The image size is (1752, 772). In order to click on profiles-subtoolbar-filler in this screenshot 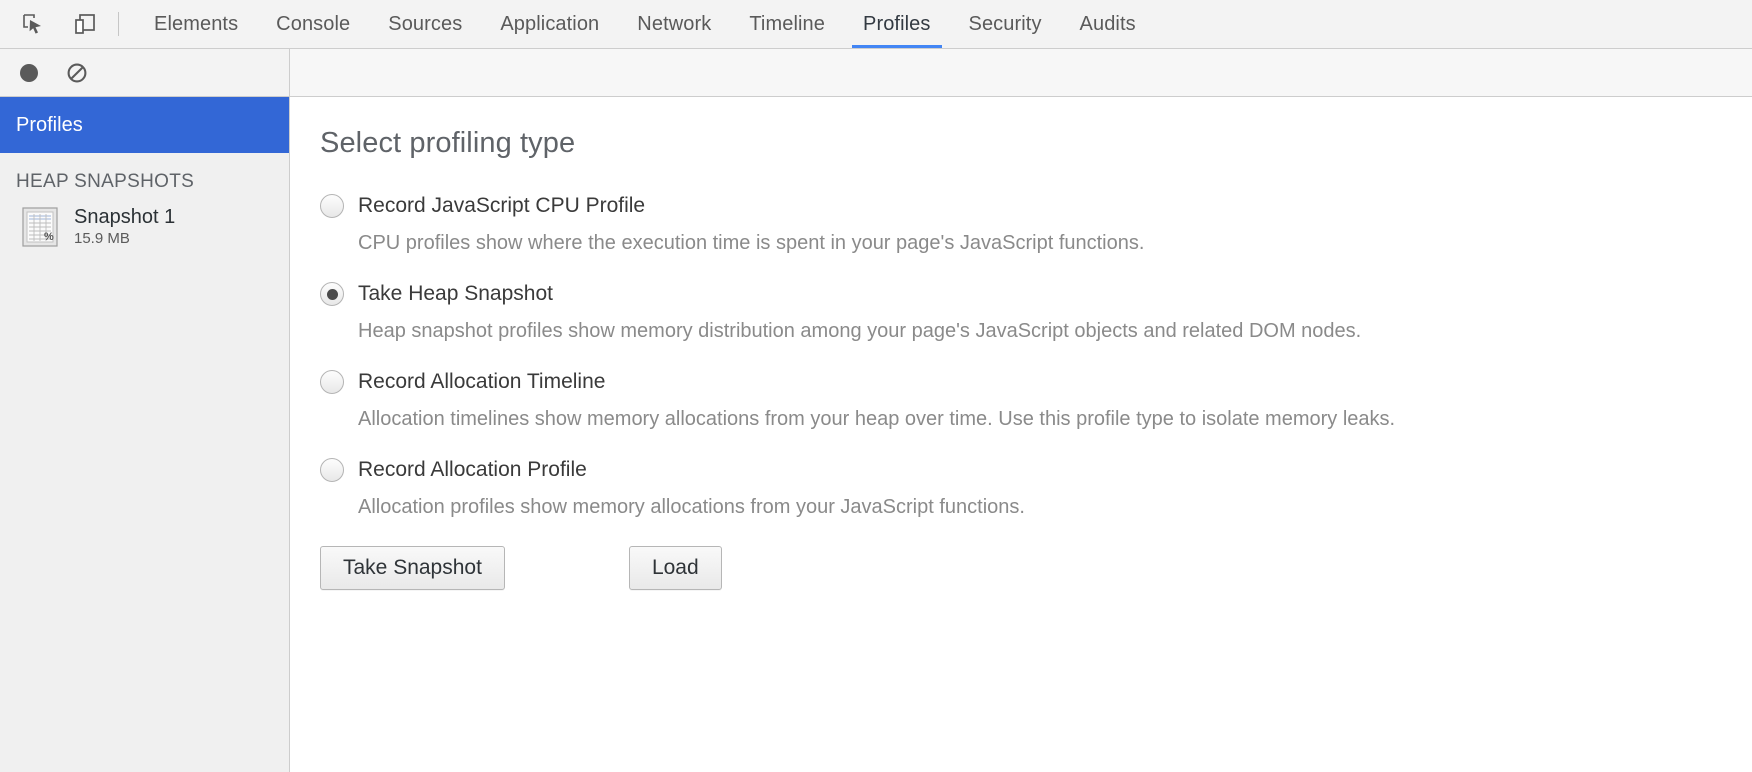, I will do `click(1021, 72)`.